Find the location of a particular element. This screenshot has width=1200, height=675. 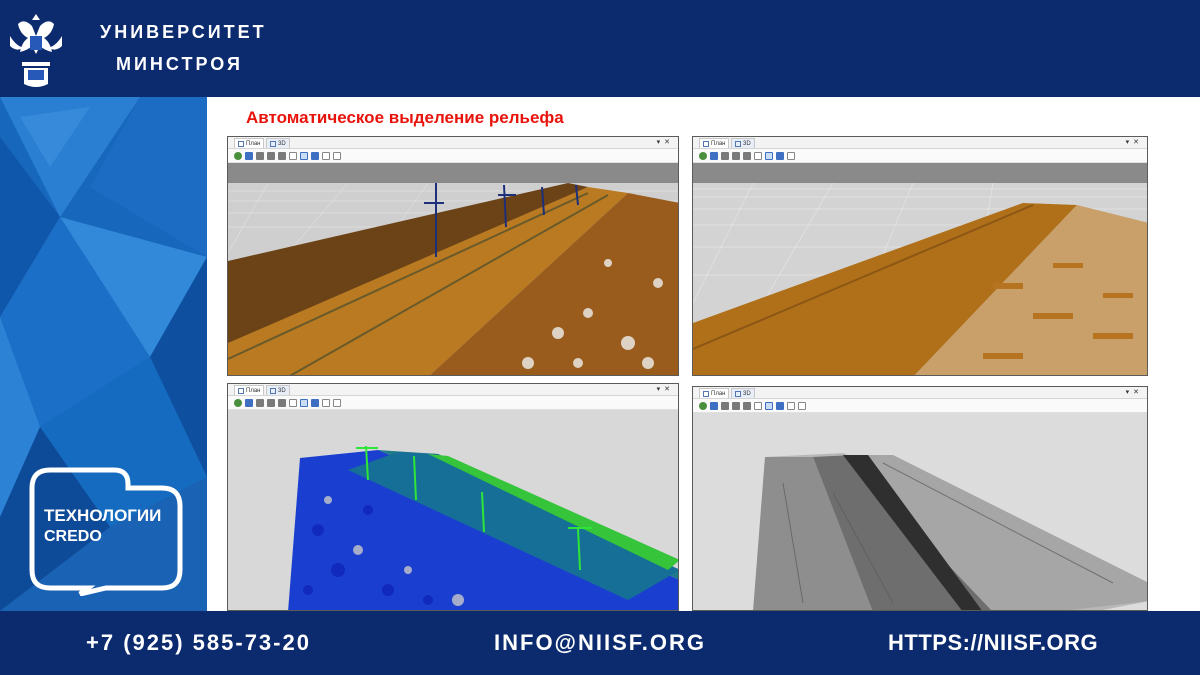

footer-phone: +7 (925) 585-73-20 is located at coordinates (198, 643).